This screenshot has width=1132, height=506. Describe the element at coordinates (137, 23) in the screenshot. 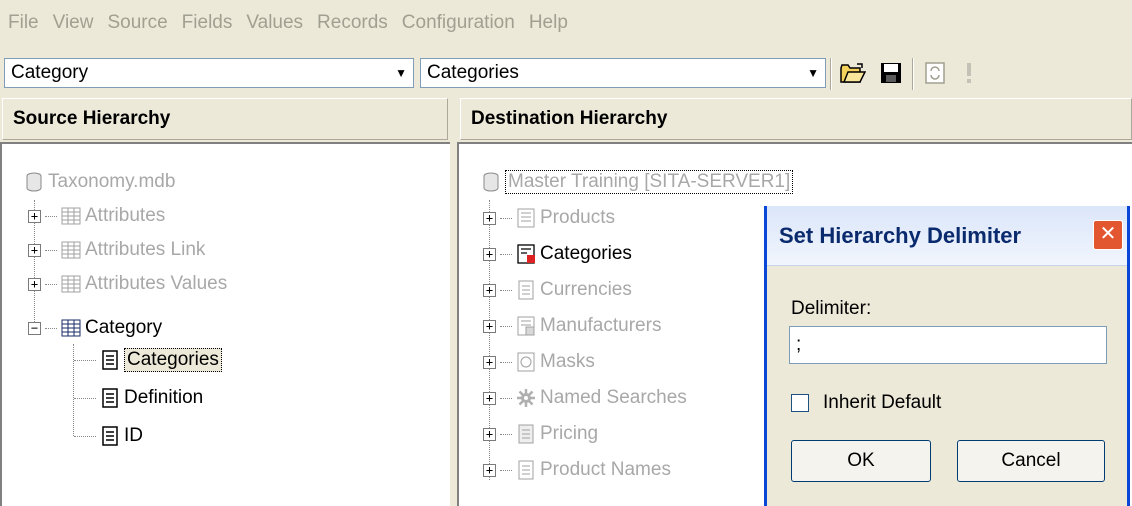

I see `menu-source: Source` at that location.